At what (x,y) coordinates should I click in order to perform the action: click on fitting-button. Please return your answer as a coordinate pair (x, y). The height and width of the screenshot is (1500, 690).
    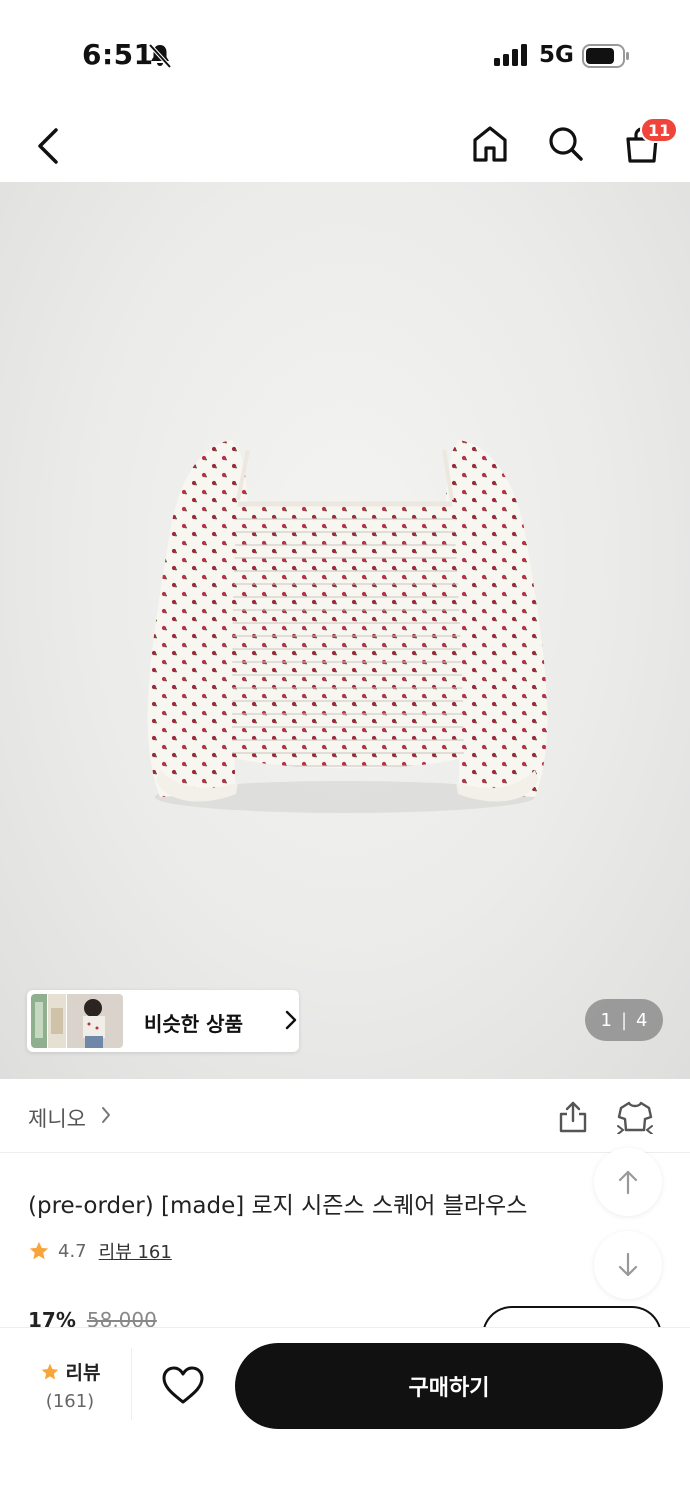
    Looking at the image, I should click on (635, 1117).